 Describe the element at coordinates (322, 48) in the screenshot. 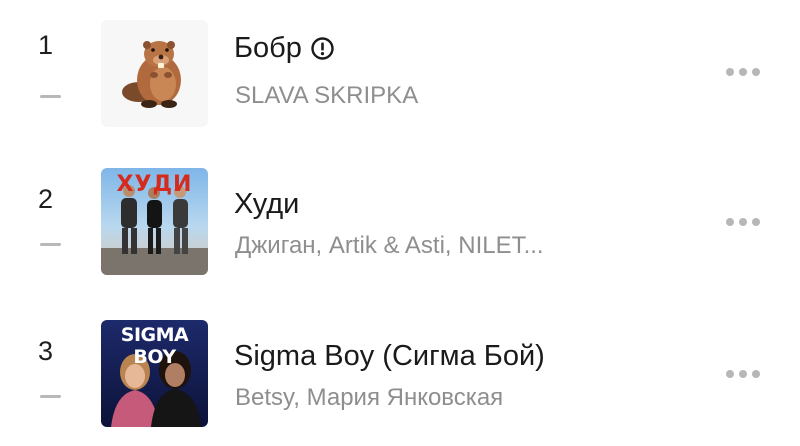

I see `explicit-icon` at that location.